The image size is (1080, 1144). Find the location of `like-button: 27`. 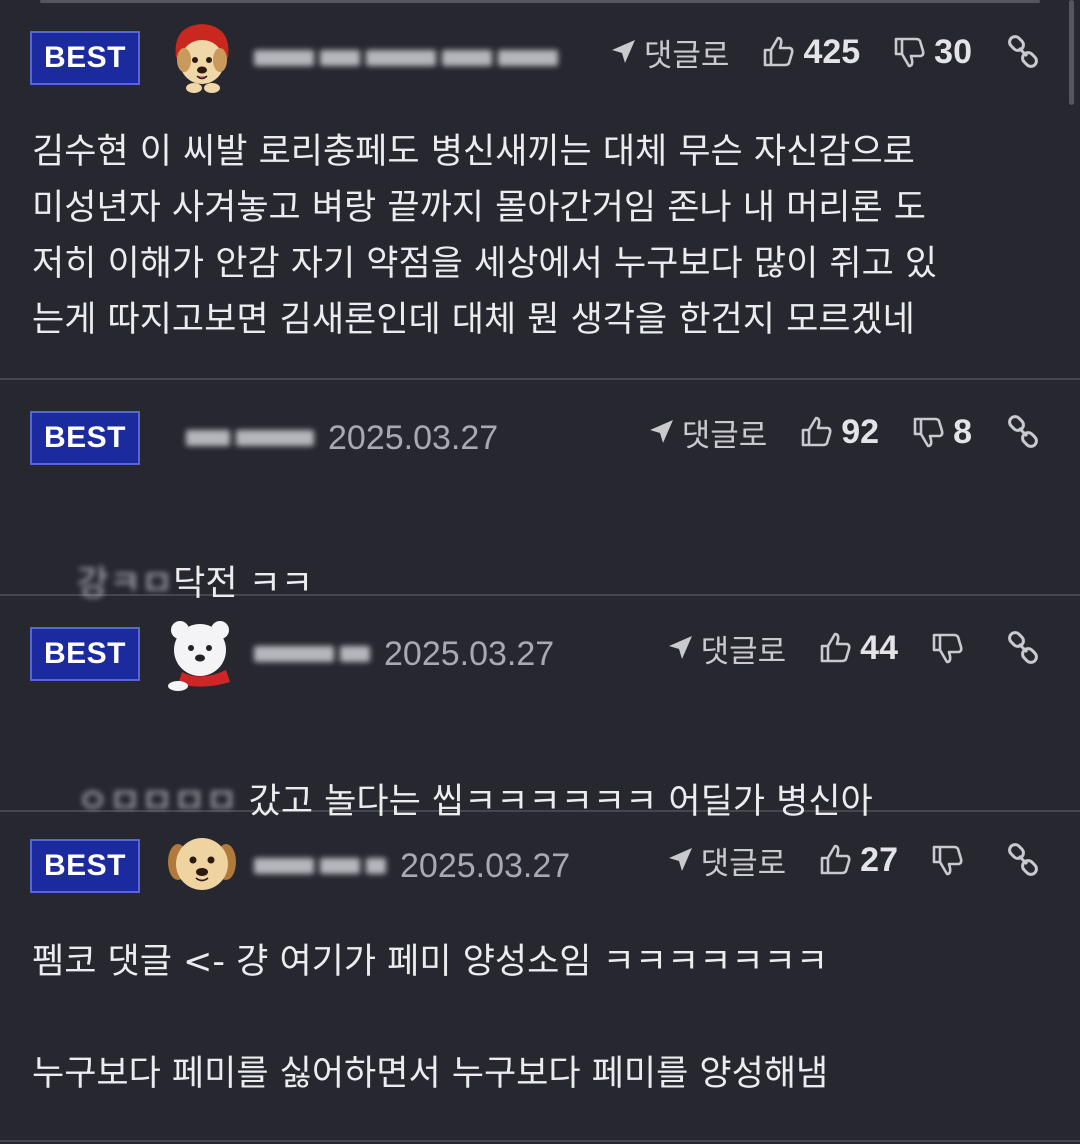

like-button: 27 is located at coordinates (858, 860).